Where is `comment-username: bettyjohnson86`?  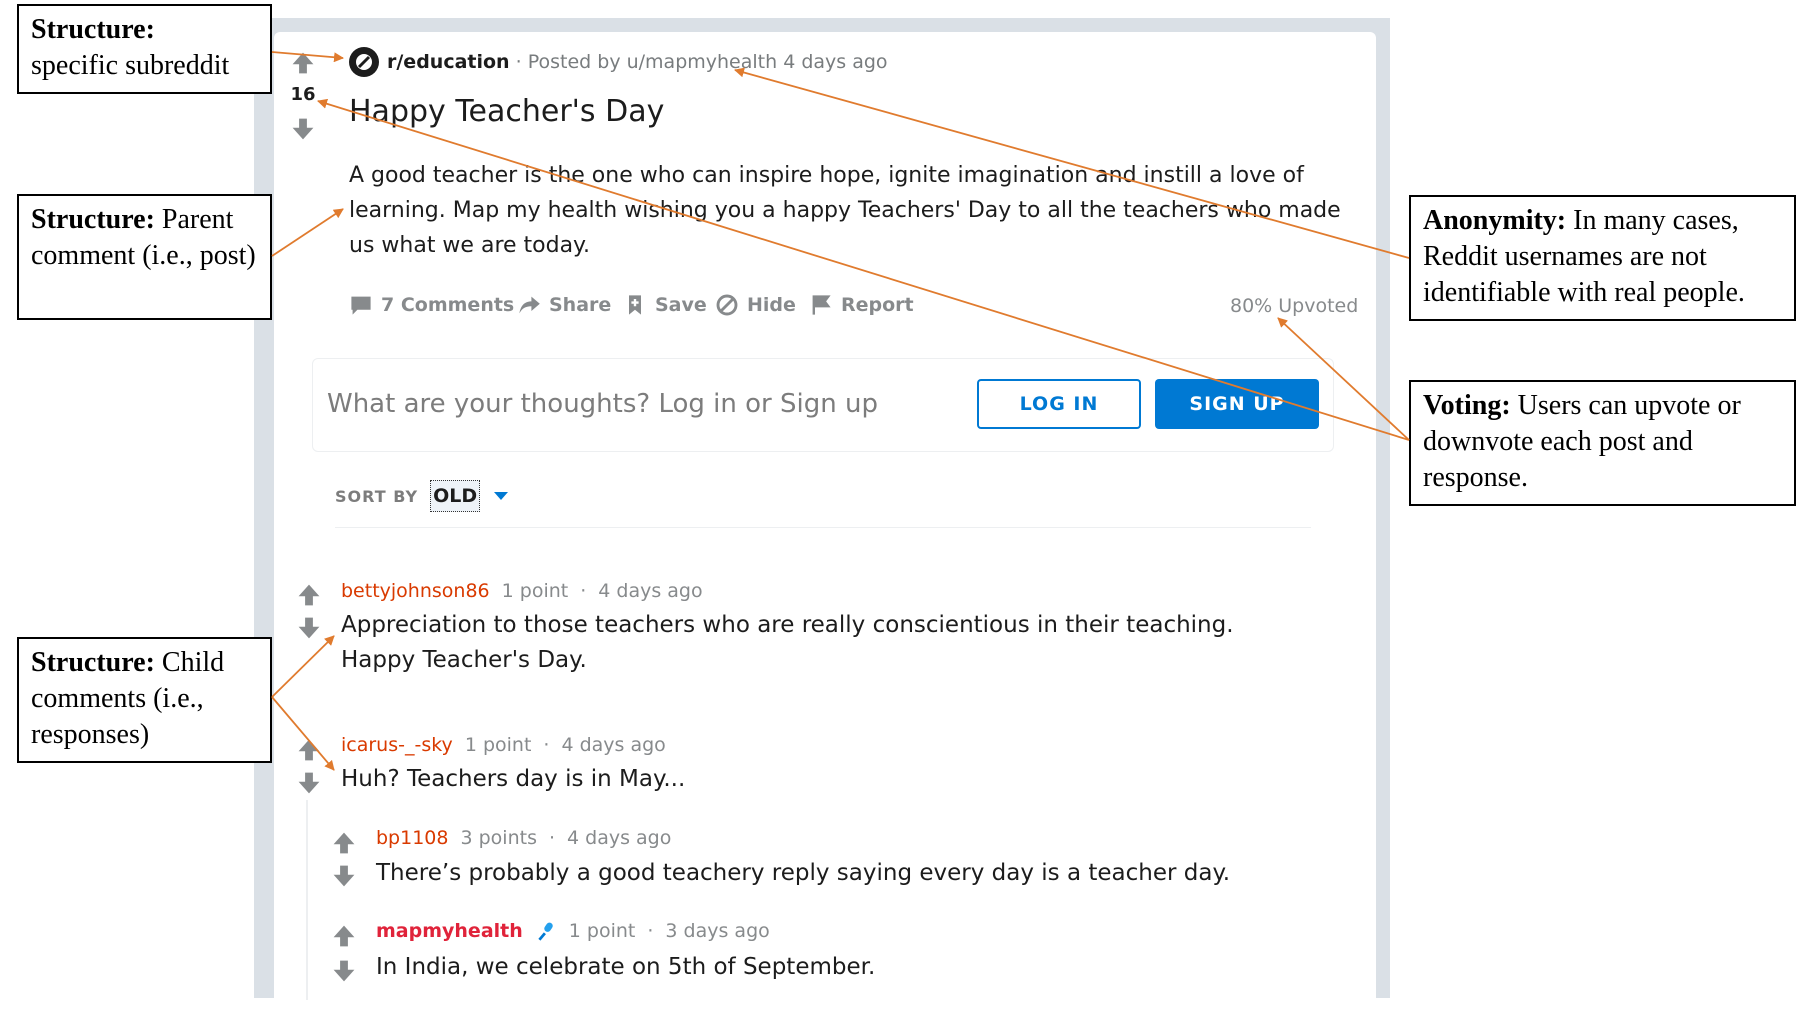 comment-username: bettyjohnson86 is located at coordinates (415, 591).